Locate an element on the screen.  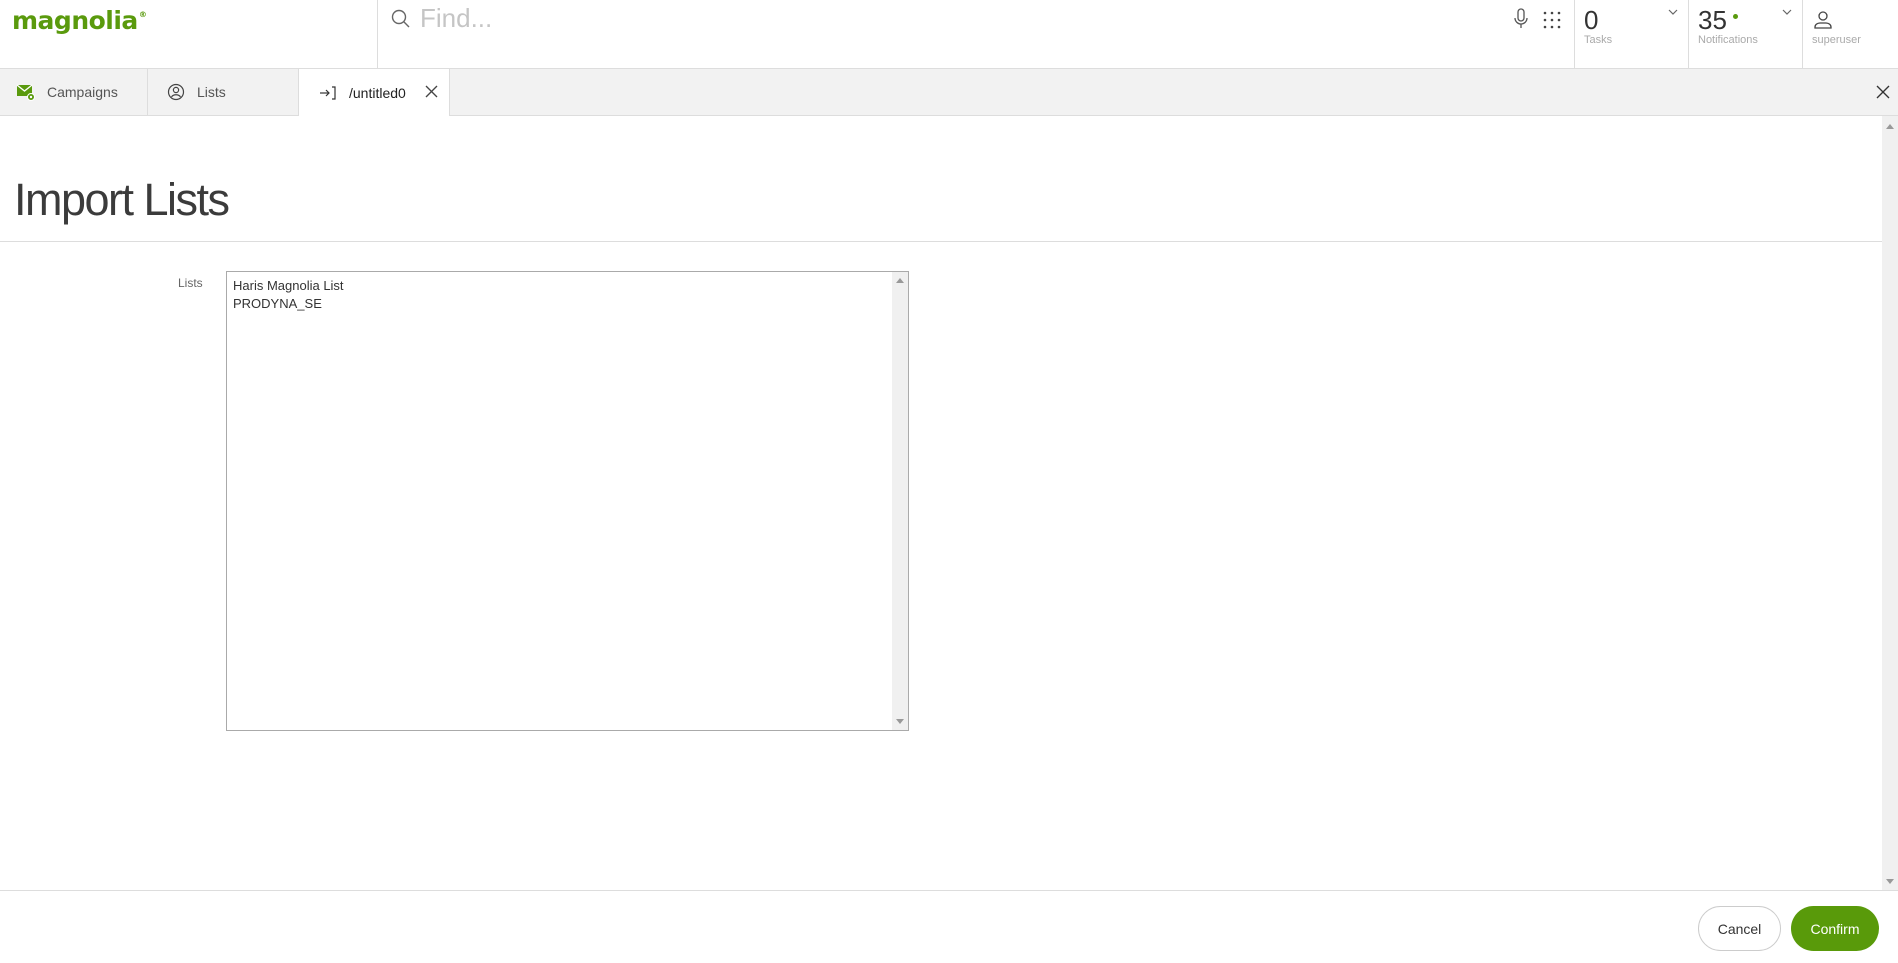
logo-text: magnolia is located at coordinates (75, 20).